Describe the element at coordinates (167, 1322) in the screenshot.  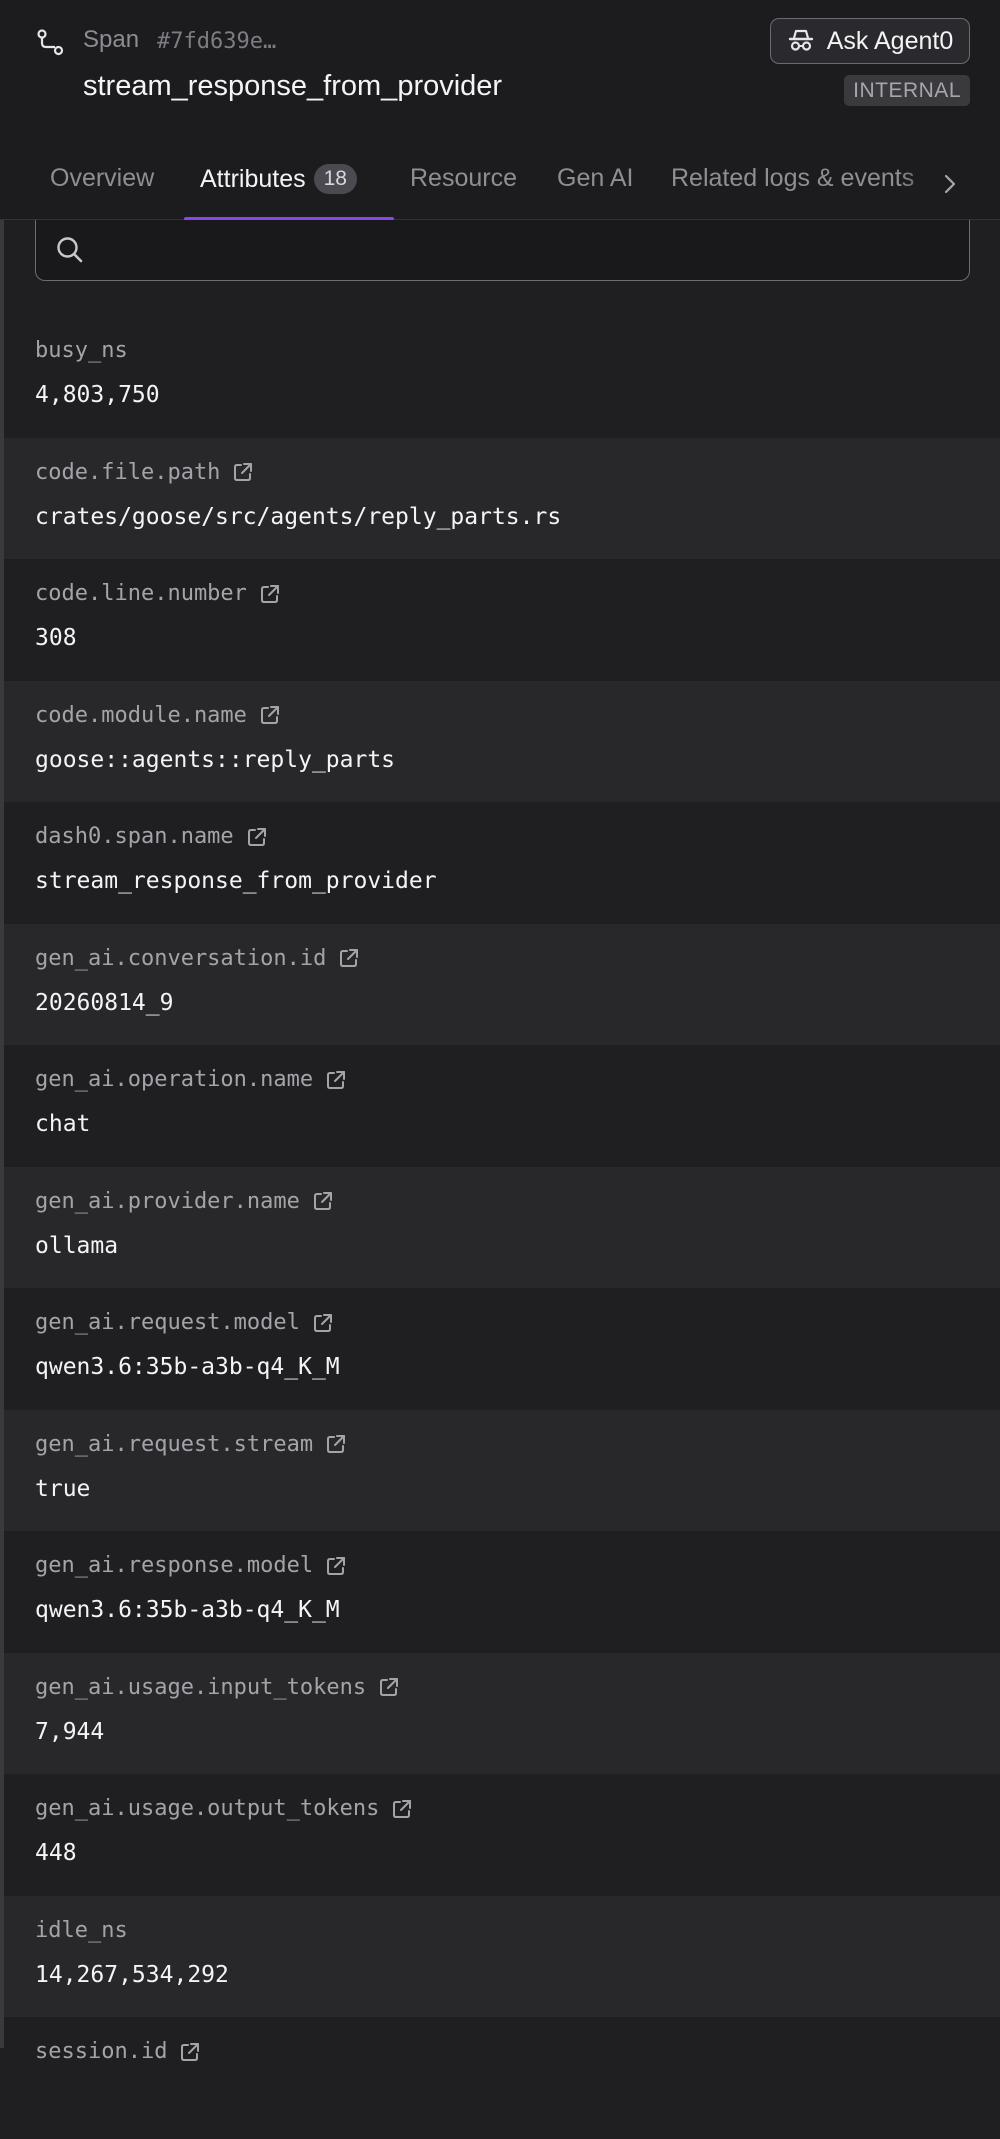
I see `attribute-key-text: gen_ai.request.model` at that location.